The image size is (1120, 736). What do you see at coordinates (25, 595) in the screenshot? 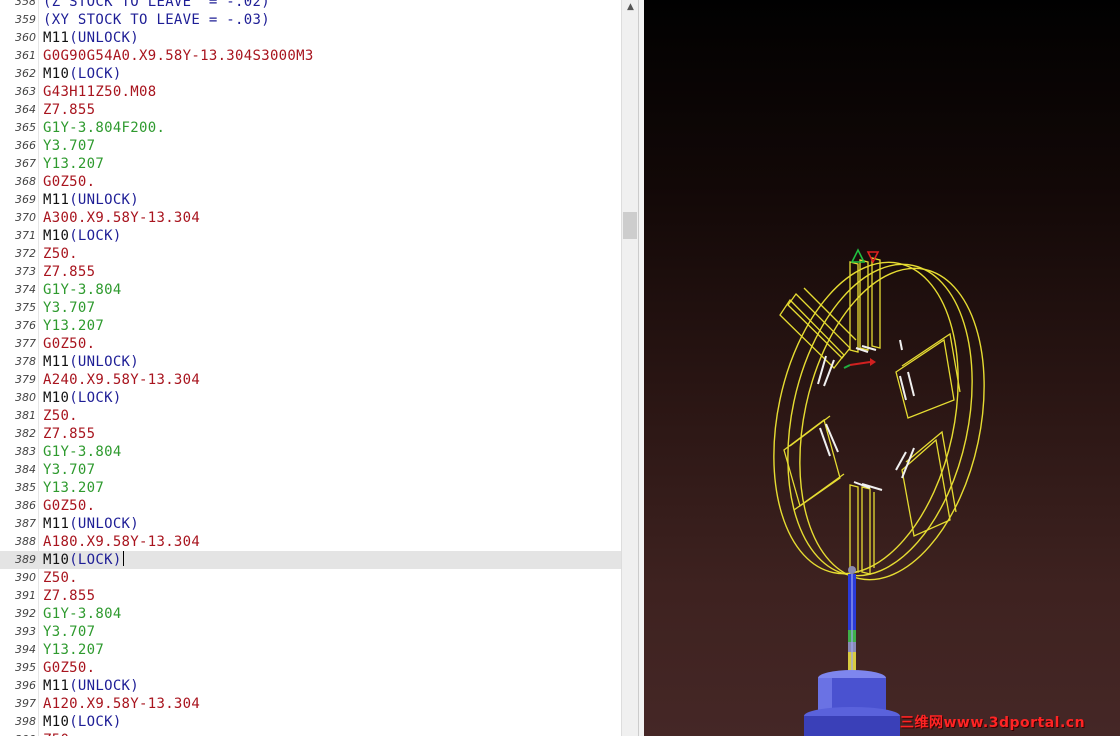
I see `line-number: 391` at bounding box center [25, 595].